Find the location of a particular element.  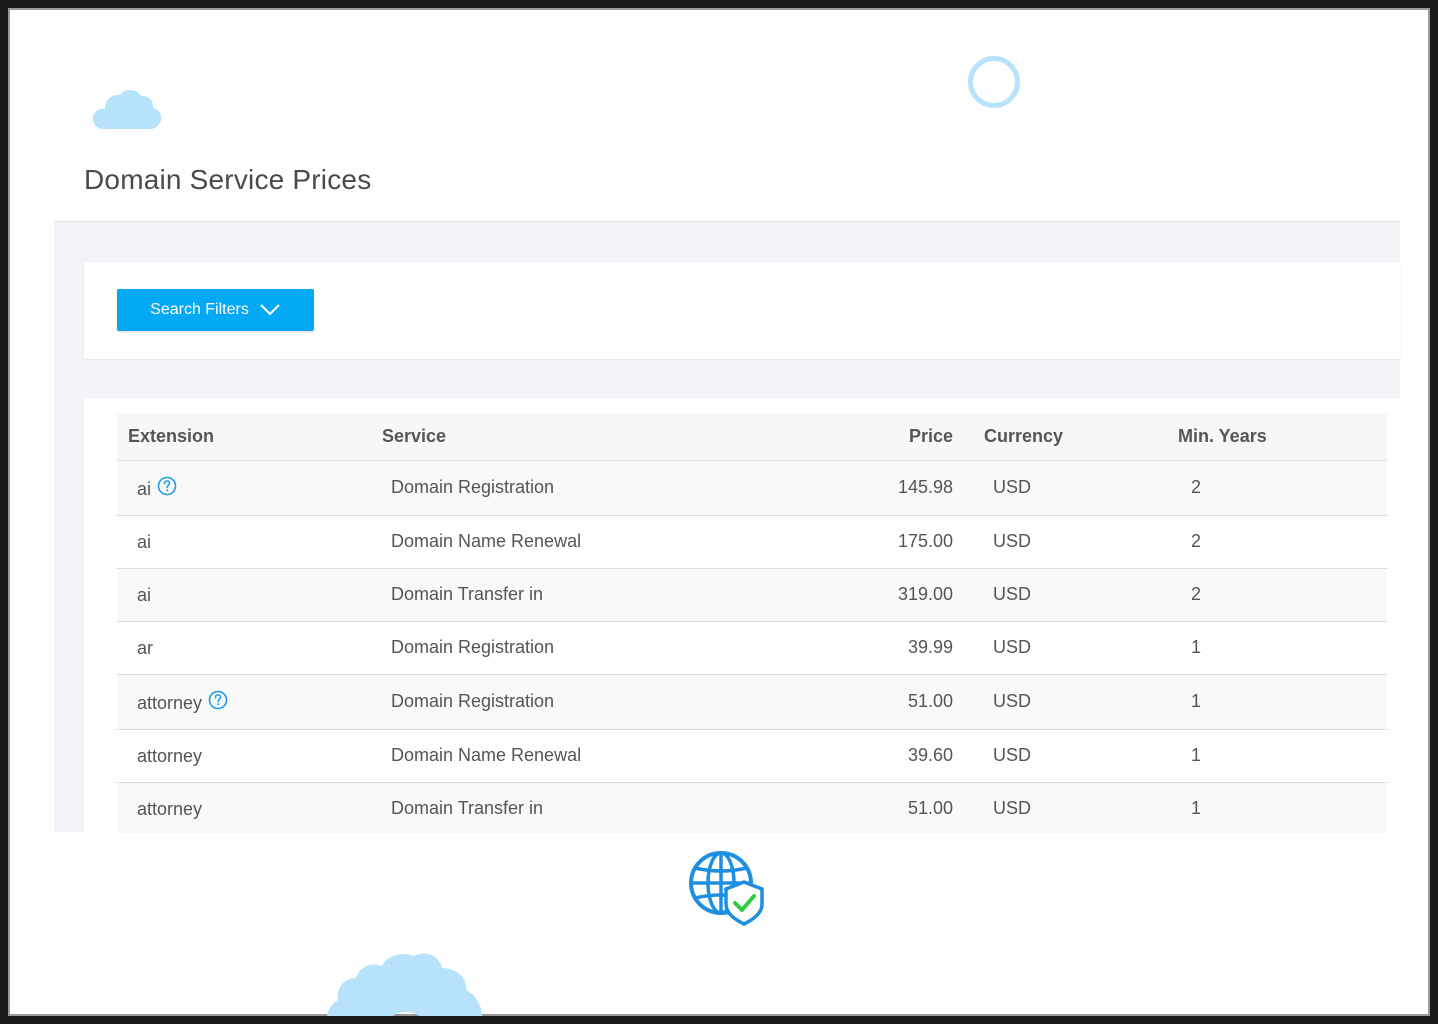

column-header-price: Price is located at coordinates (872, 437).